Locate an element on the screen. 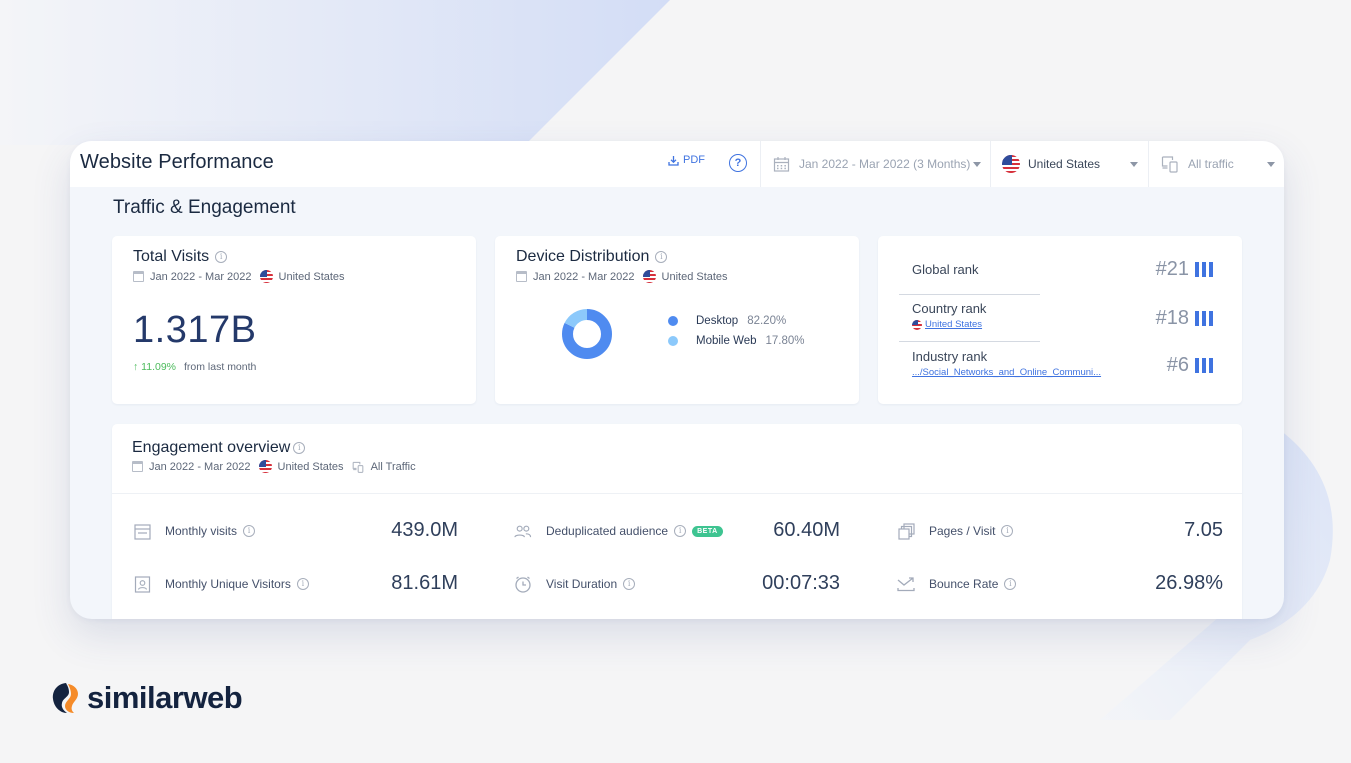 This screenshot has height=763, width=1351. legend-value: 82.20% is located at coordinates (767, 321).